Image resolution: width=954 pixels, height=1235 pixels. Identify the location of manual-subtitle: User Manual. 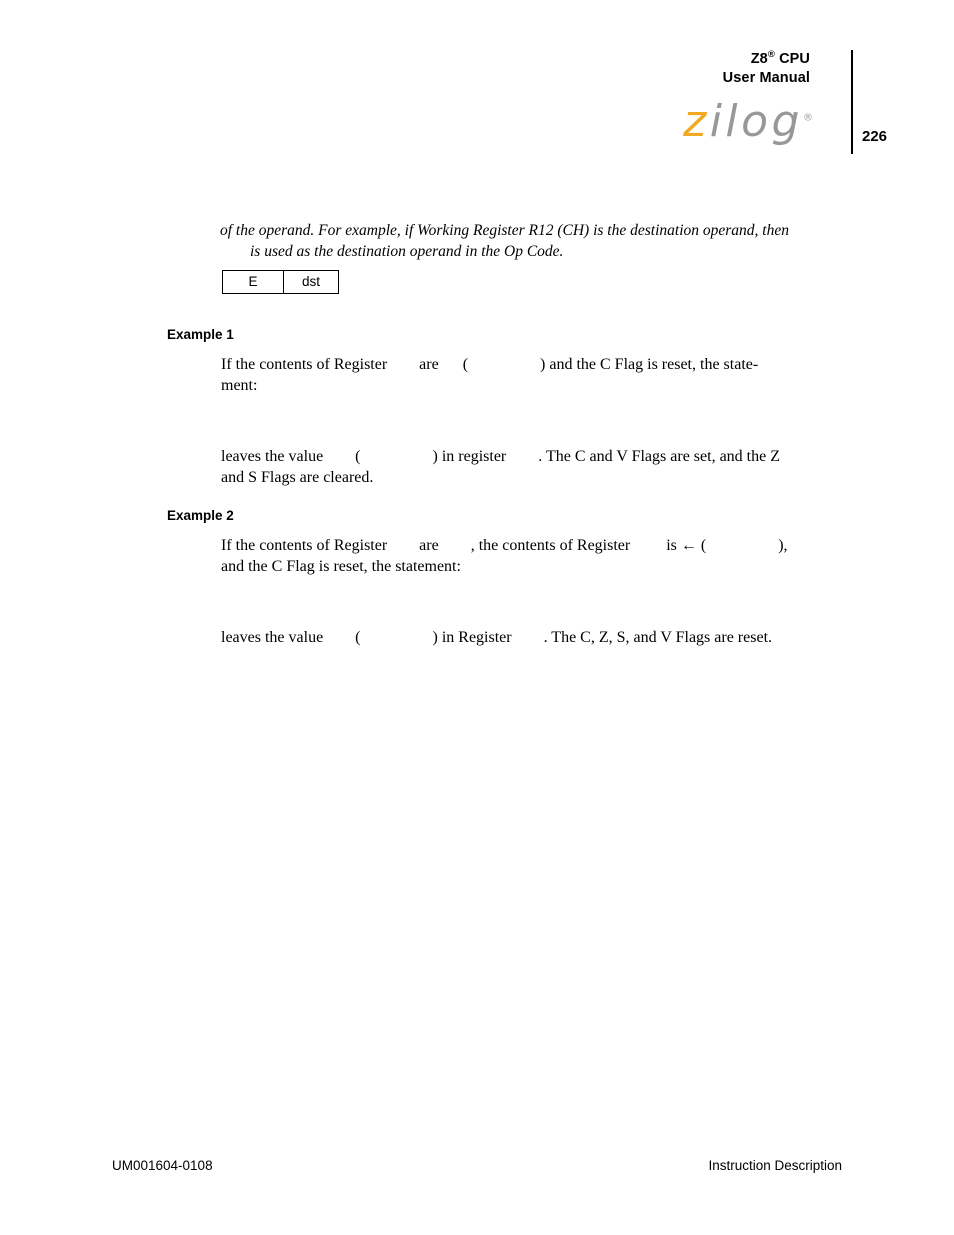
(766, 78).